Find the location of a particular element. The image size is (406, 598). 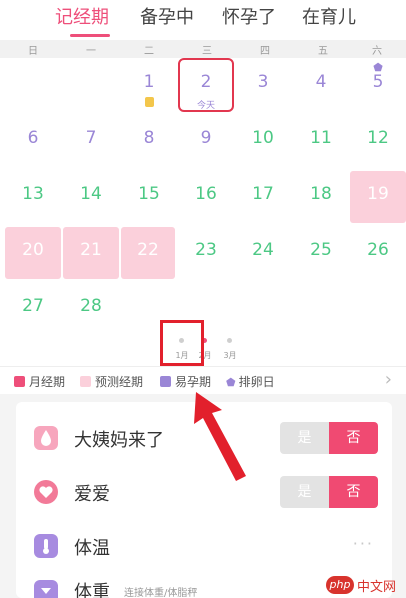

calendar-day: 15 is located at coordinates (149, 198).